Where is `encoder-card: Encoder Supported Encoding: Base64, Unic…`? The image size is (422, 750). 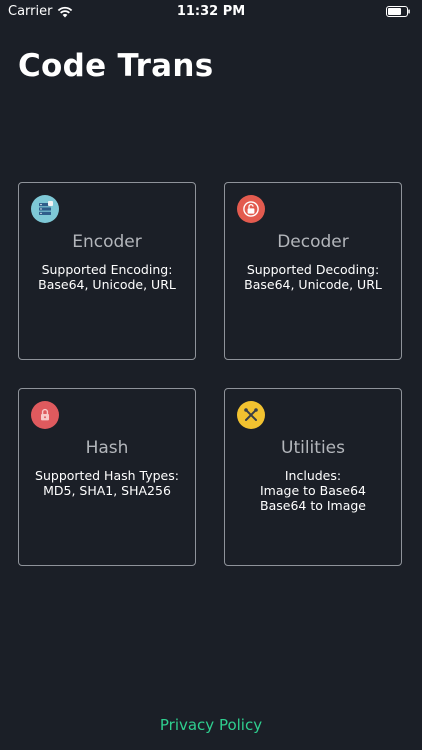 encoder-card: Encoder Supported Encoding: Base64, Unic… is located at coordinates (107, 271).